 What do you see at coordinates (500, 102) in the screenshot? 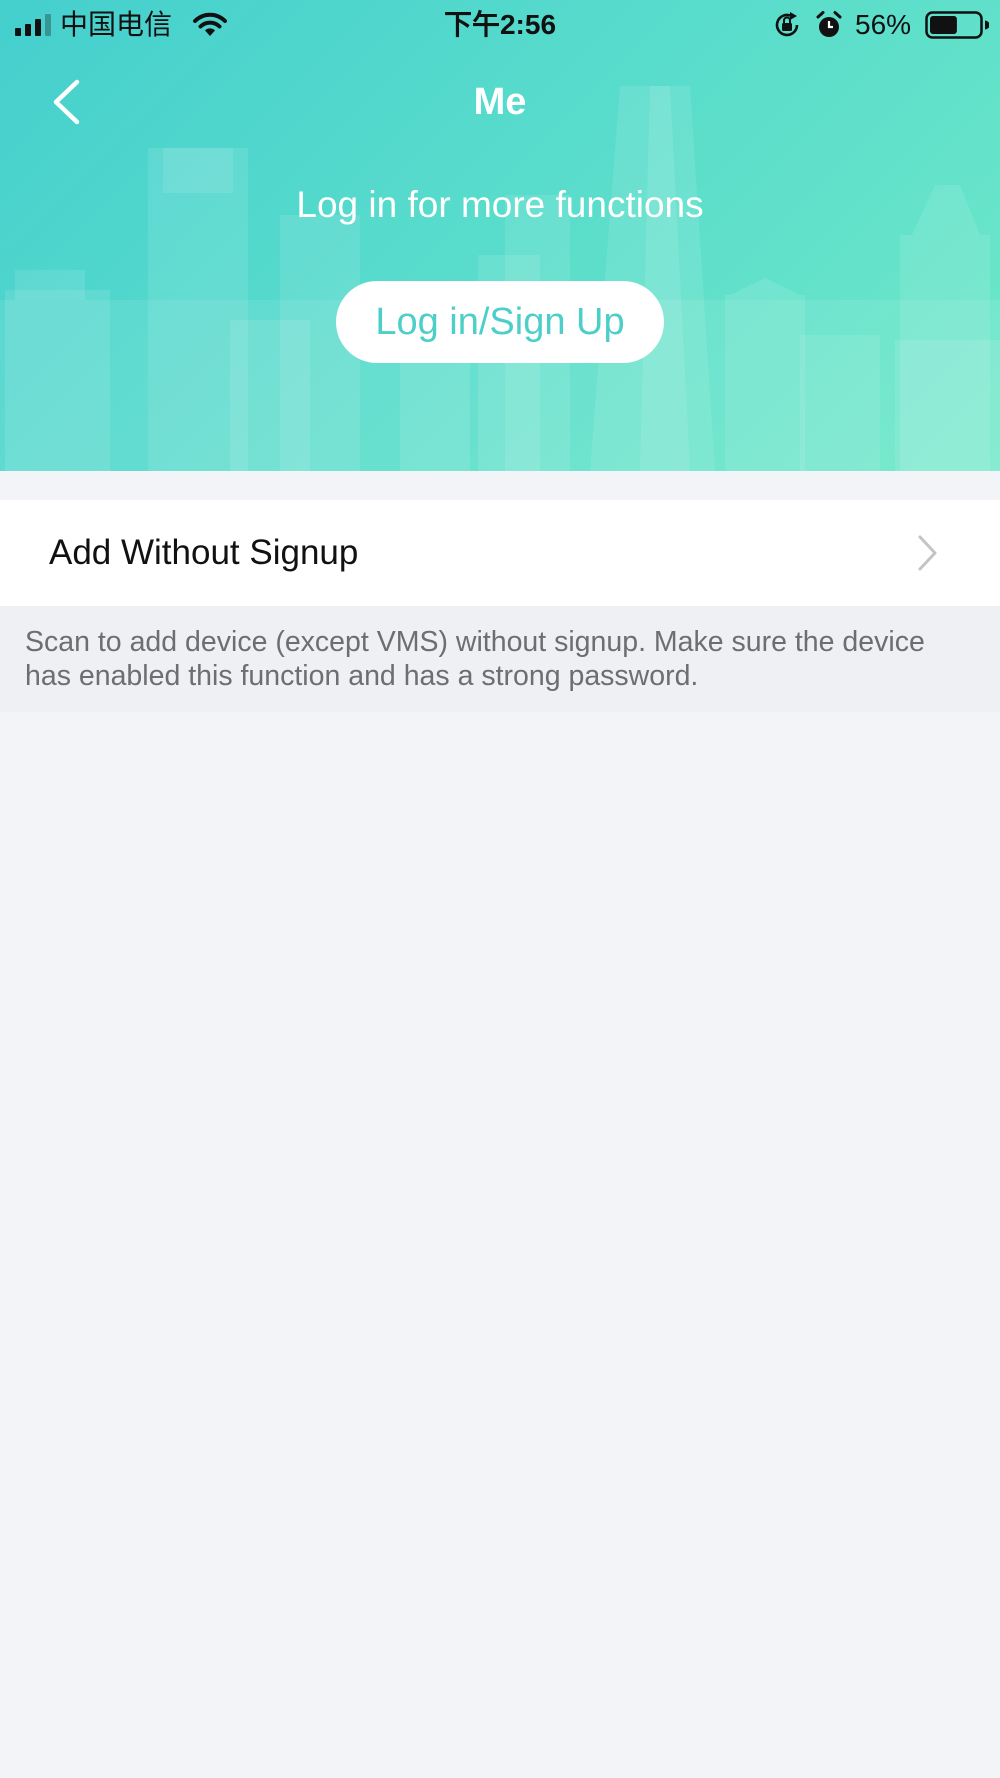
I see `page-title: Me` at bounding box center [500, 102].